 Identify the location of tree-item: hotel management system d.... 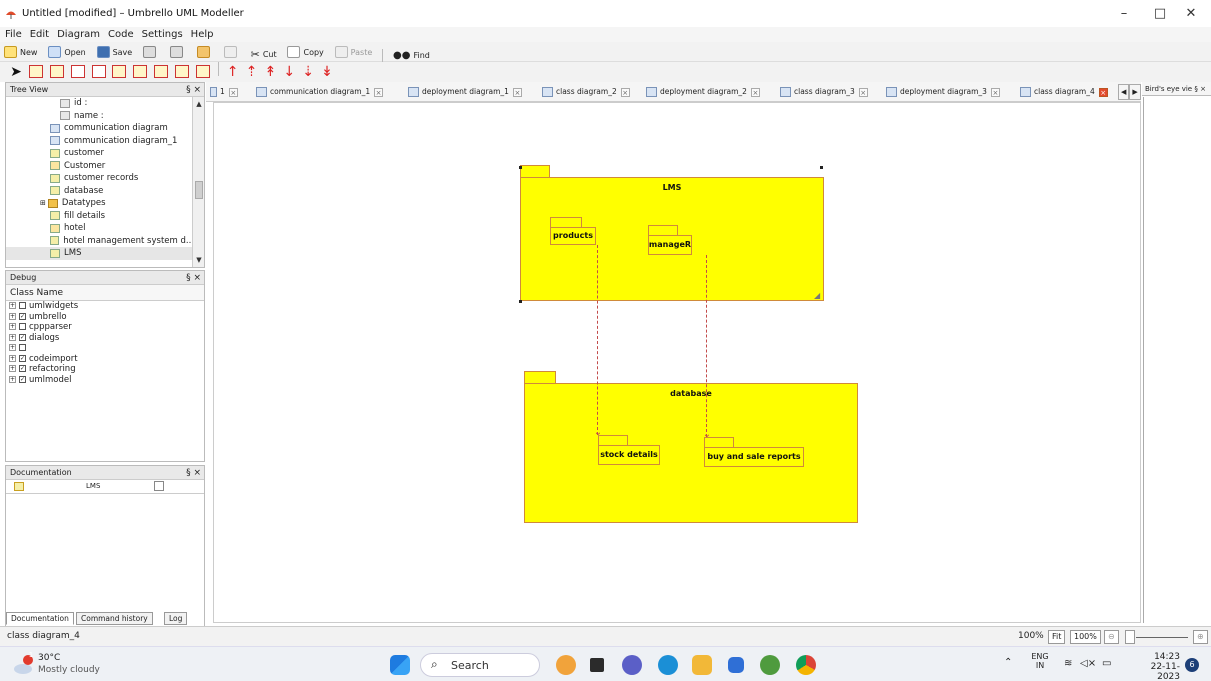
(100, 241).